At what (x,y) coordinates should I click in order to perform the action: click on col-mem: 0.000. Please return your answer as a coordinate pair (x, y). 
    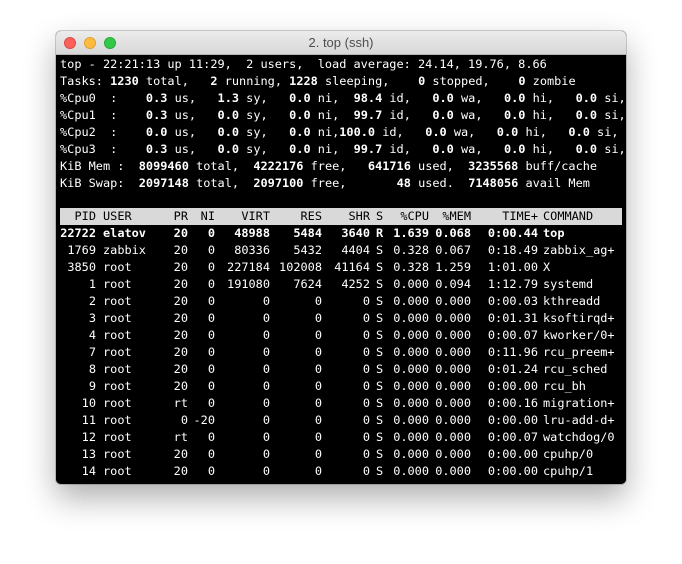
    Looking at the image, I should click on (453, 454).